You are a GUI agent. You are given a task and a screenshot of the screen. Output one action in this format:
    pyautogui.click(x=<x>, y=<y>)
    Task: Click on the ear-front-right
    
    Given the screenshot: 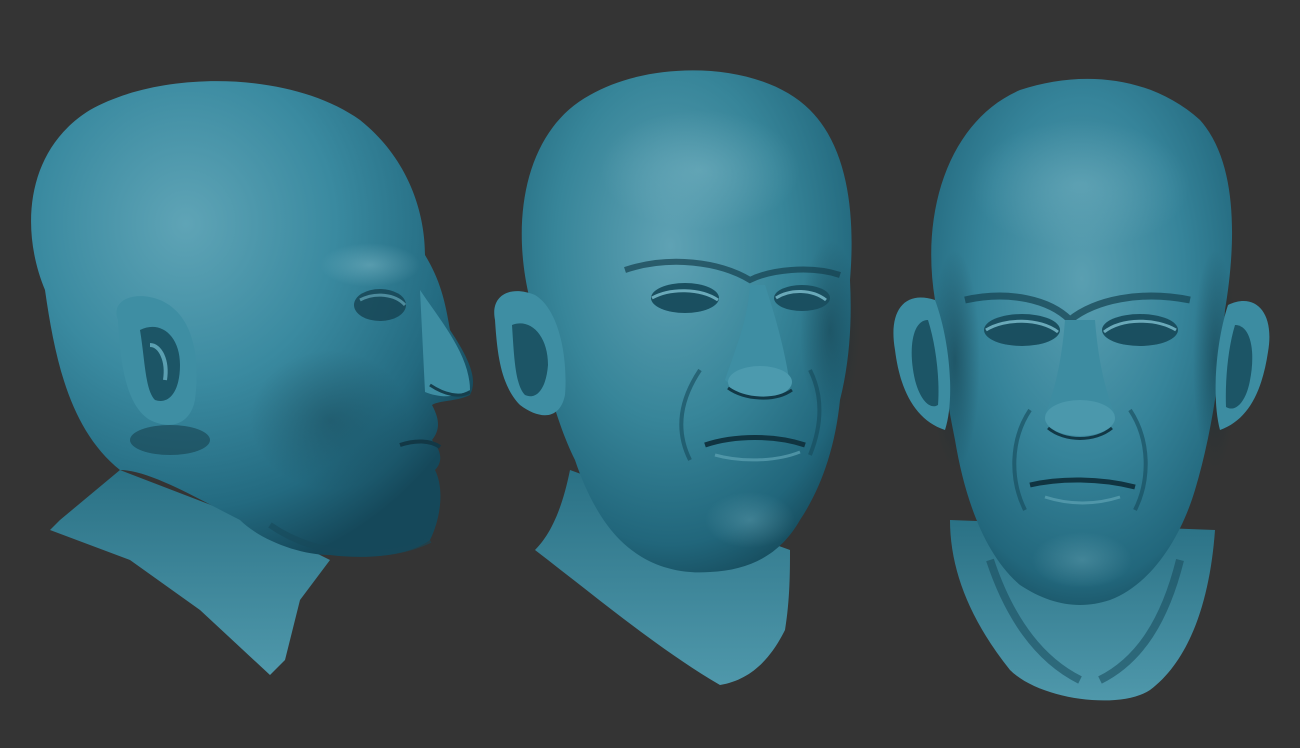 What is the action you would take?
    pyautogui.click(x=1242, y=365)
    